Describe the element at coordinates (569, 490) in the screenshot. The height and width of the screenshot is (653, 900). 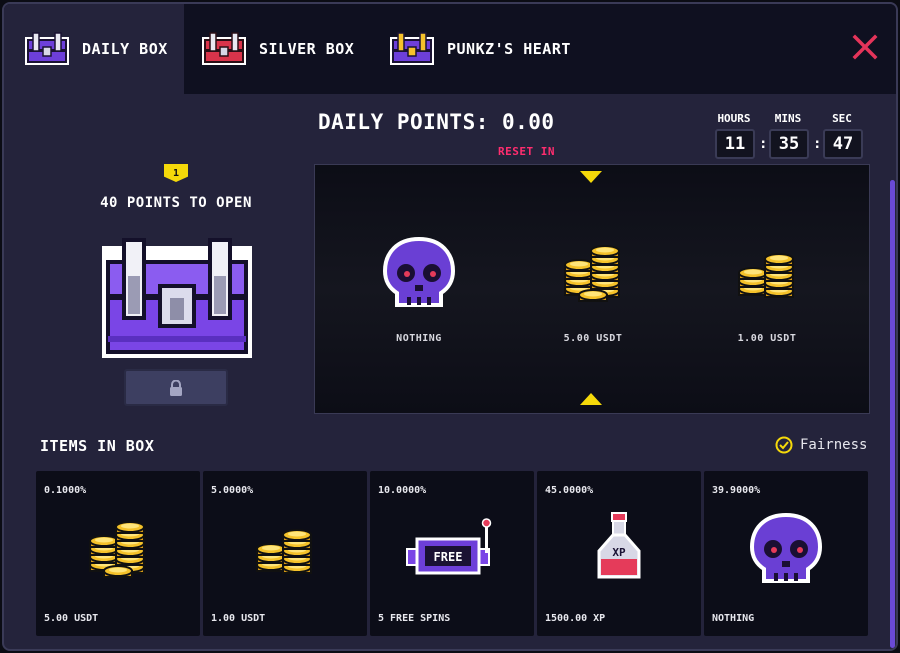
I see `item-chance: 45.0000%` at that location.